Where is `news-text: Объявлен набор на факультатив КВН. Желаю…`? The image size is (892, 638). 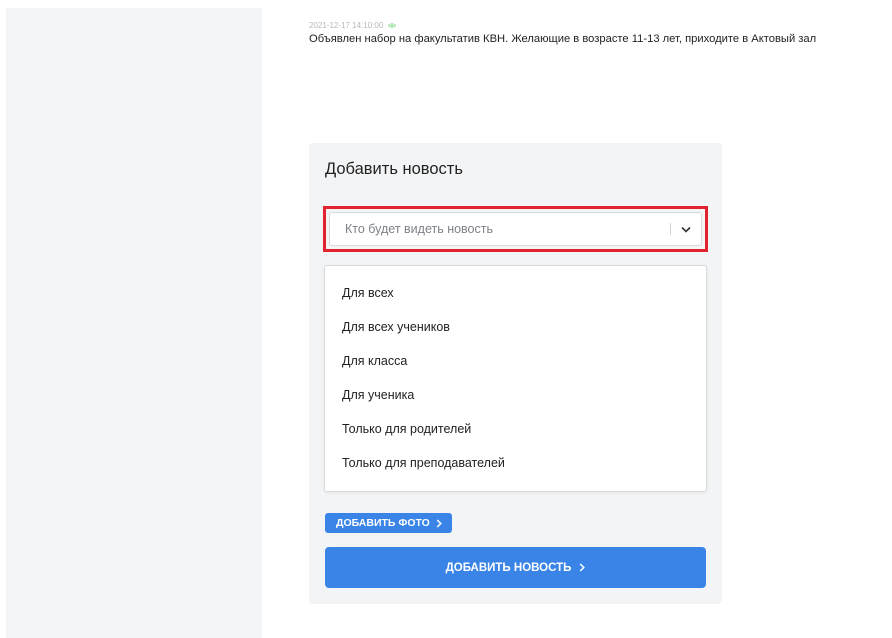
news-text: Объявлен набор на факультатив КВН. Желаю… is located at coordinates (563, 39).